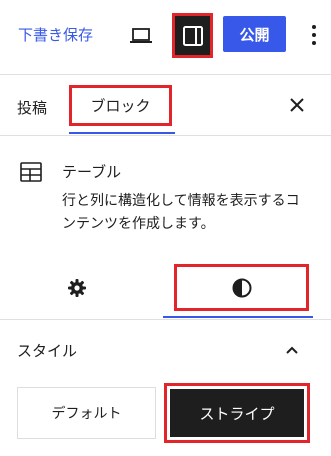 The height and width of the screenshot is (456, 331). I want to click on save-draft-button: 下書き保存, so click(55, 34).